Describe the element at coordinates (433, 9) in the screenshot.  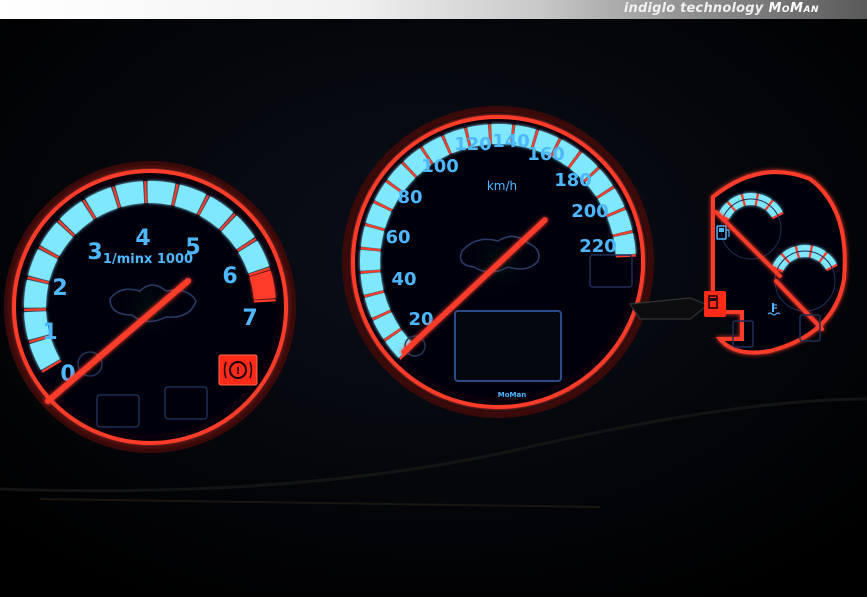
I see `top-banner: indiglo technology MoMan` at that location.